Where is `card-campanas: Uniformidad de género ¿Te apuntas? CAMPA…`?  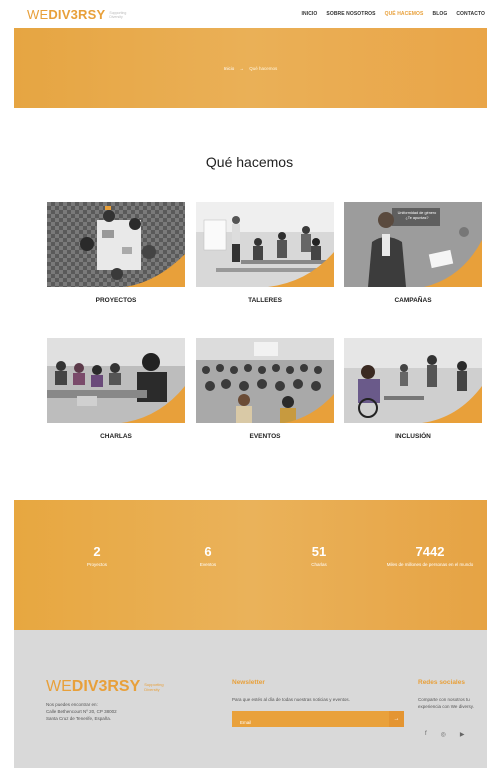 card-campanas: Uniformidad de género ¿Te apuntas? CAMPA… is located at coordinates (413, 253).